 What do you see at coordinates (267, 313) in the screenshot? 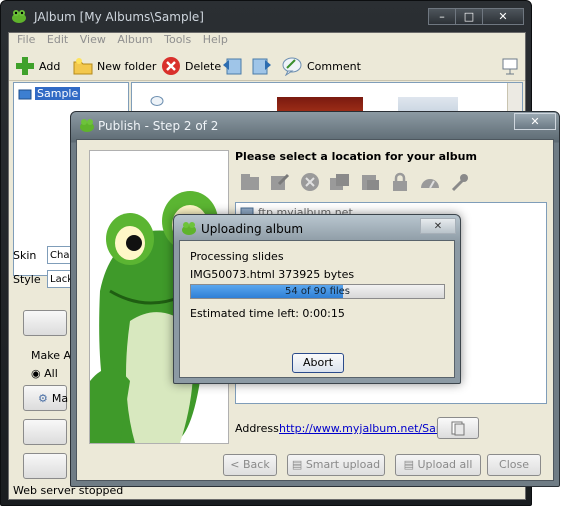
I see `estimated-time-text: Estimated time left: 0:00:15` at bounding box center [267, 313].